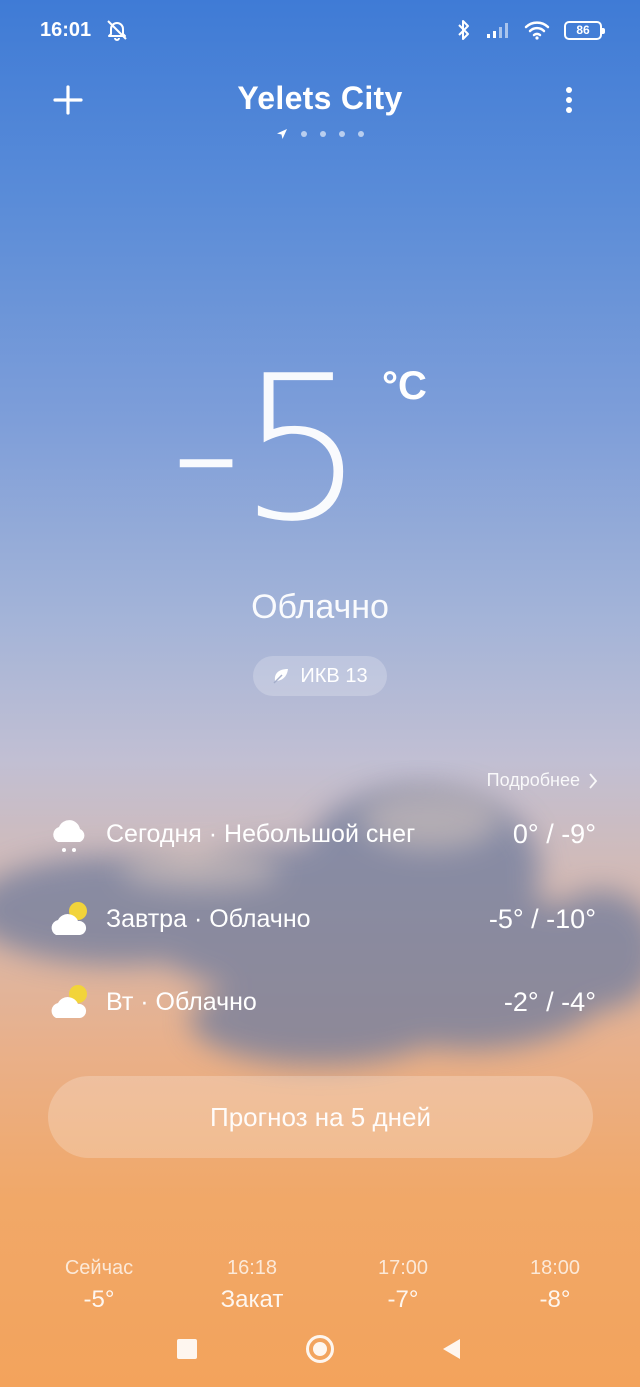  I want to click on hourly-value: Закат, so click(252, 1299).